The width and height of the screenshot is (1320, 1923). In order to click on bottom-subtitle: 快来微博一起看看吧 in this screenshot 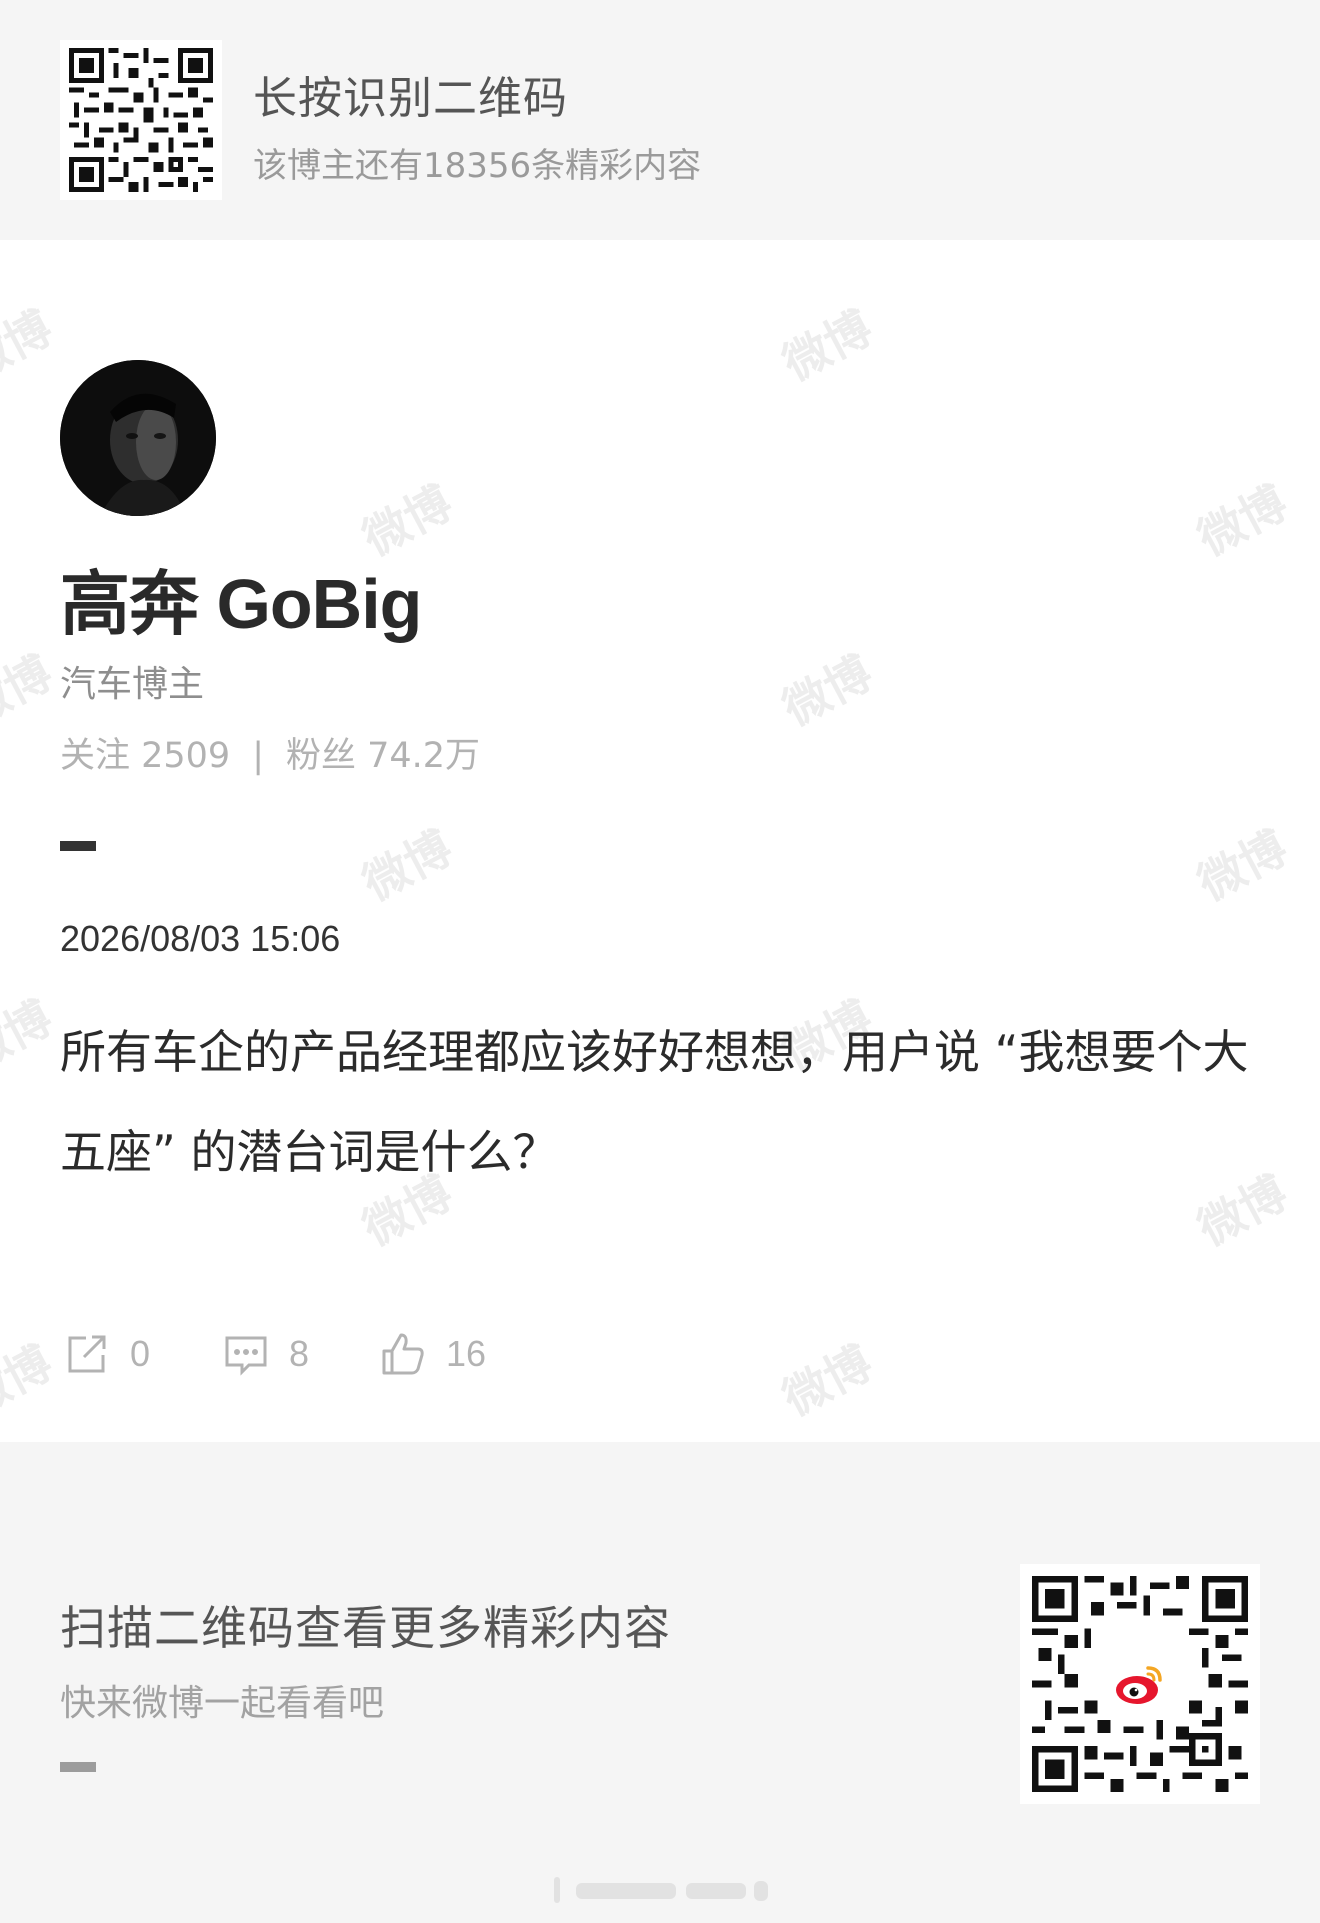, I will do `click(222, 1703)`.